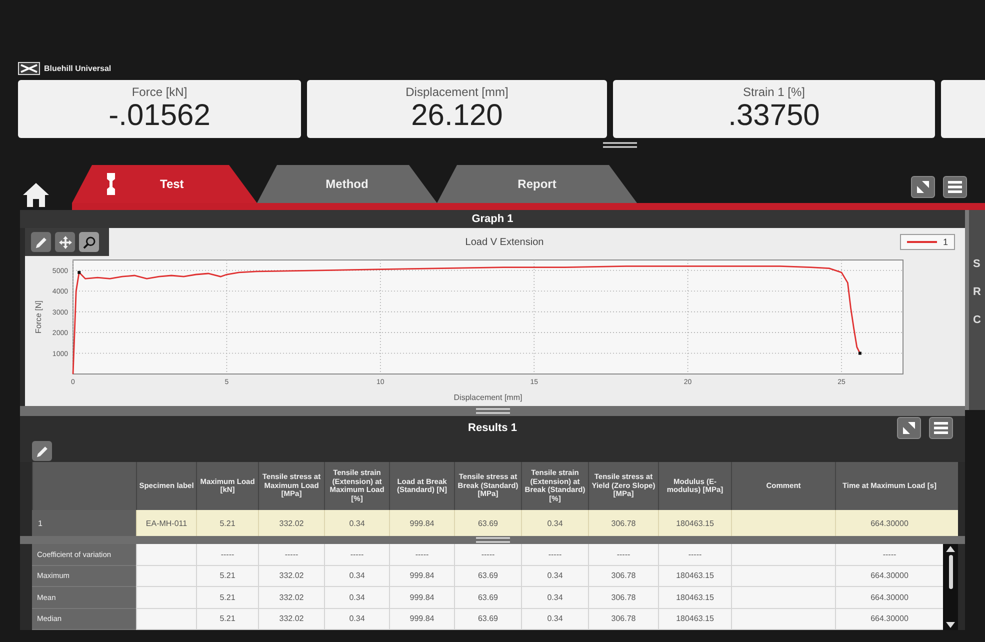 Image resolution: width=985 pixels, height=642 pixels. I want to click on panel-title: Graph 1, so click(493, 219).